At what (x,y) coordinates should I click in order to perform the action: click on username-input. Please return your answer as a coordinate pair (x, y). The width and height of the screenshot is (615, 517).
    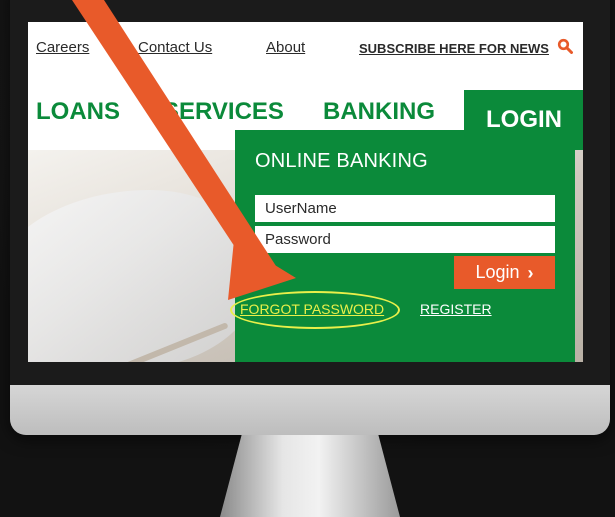
    Looking at the image, I should click on (405, 208).